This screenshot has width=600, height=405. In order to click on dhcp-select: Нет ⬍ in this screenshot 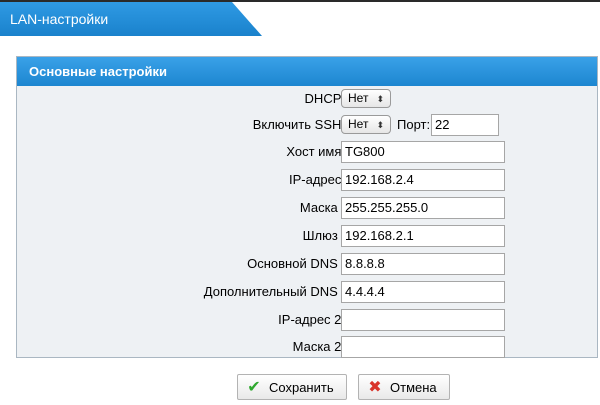, I will do `click(366, 98)`.